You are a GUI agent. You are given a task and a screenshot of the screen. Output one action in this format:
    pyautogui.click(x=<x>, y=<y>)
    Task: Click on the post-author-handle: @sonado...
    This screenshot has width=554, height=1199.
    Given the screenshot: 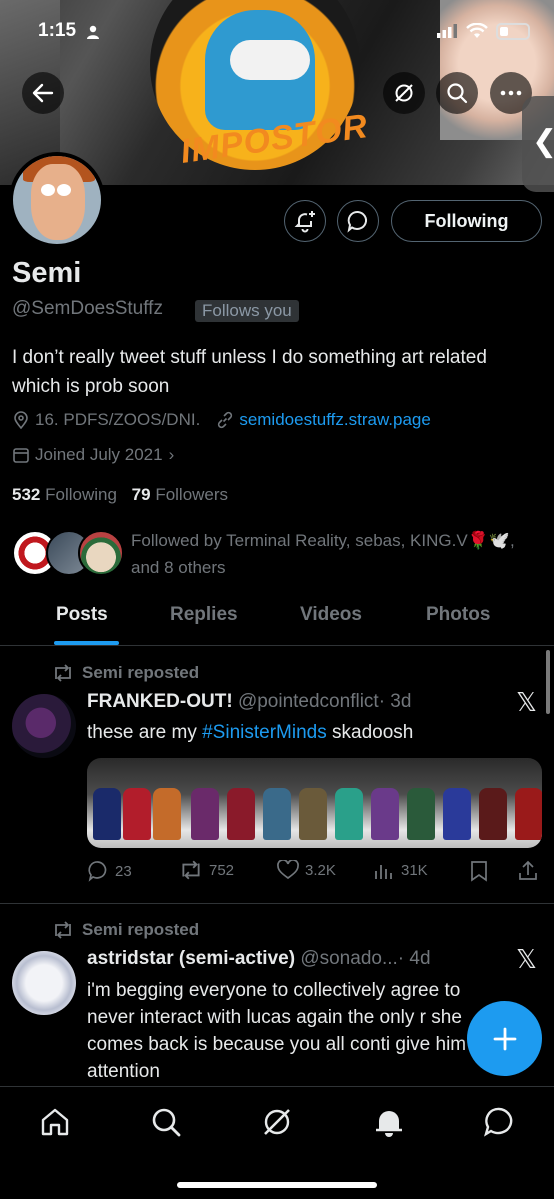 What is the action you would take?
    pyautogui.click(x=348, y=958)
    